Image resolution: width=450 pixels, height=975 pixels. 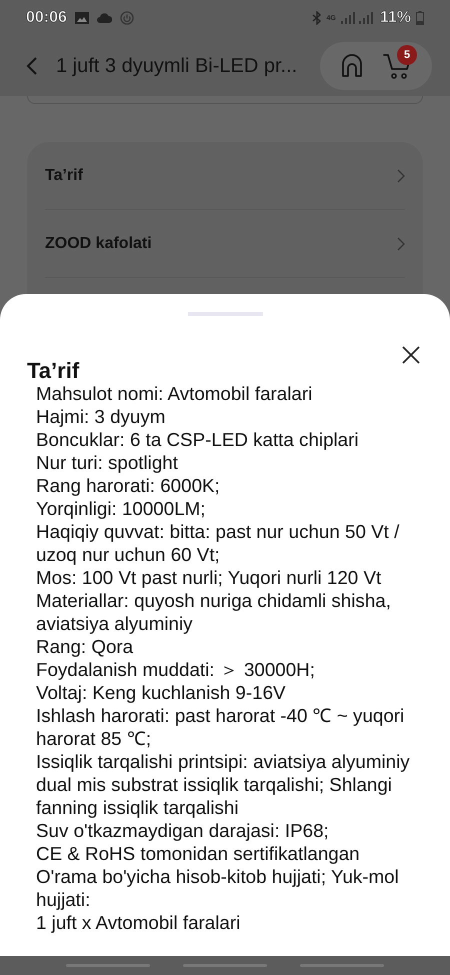 What do you see at coordinates (198, 439) in the screenshot?
I see `description-line: Boncuklar: 6 ta CSP-LED katta chiplari` at bounding box center [198, 439].